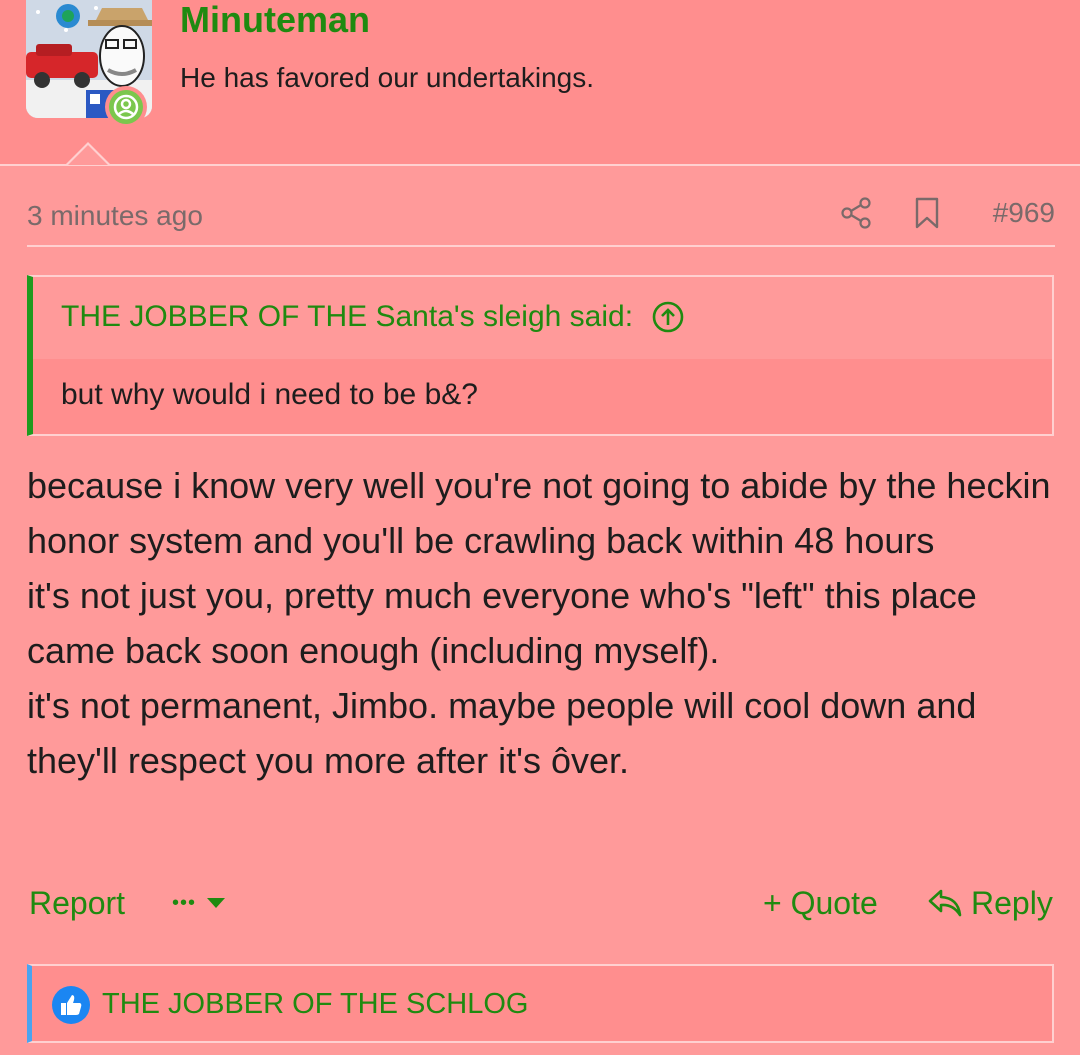  I want to click on quote-body: but why would i need to be b&?, so click(542, 396).